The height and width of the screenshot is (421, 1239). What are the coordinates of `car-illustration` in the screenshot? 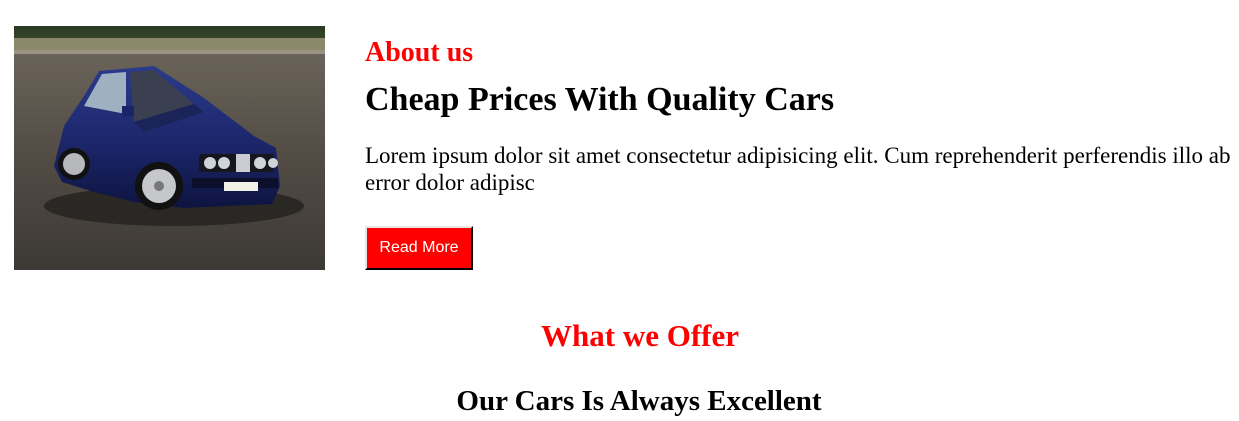 It's located at (169, 148).